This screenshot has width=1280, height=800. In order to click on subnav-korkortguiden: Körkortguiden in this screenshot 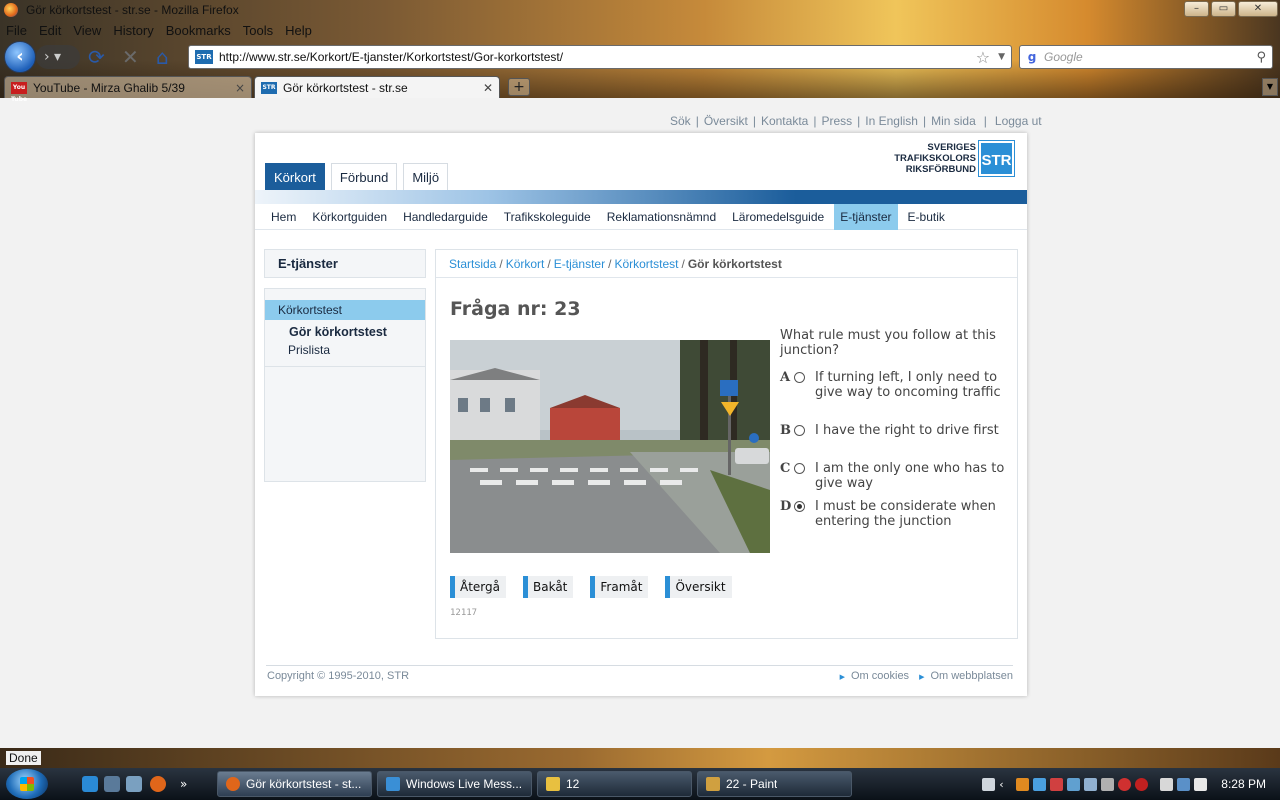, I will do `click(349, 217)`.